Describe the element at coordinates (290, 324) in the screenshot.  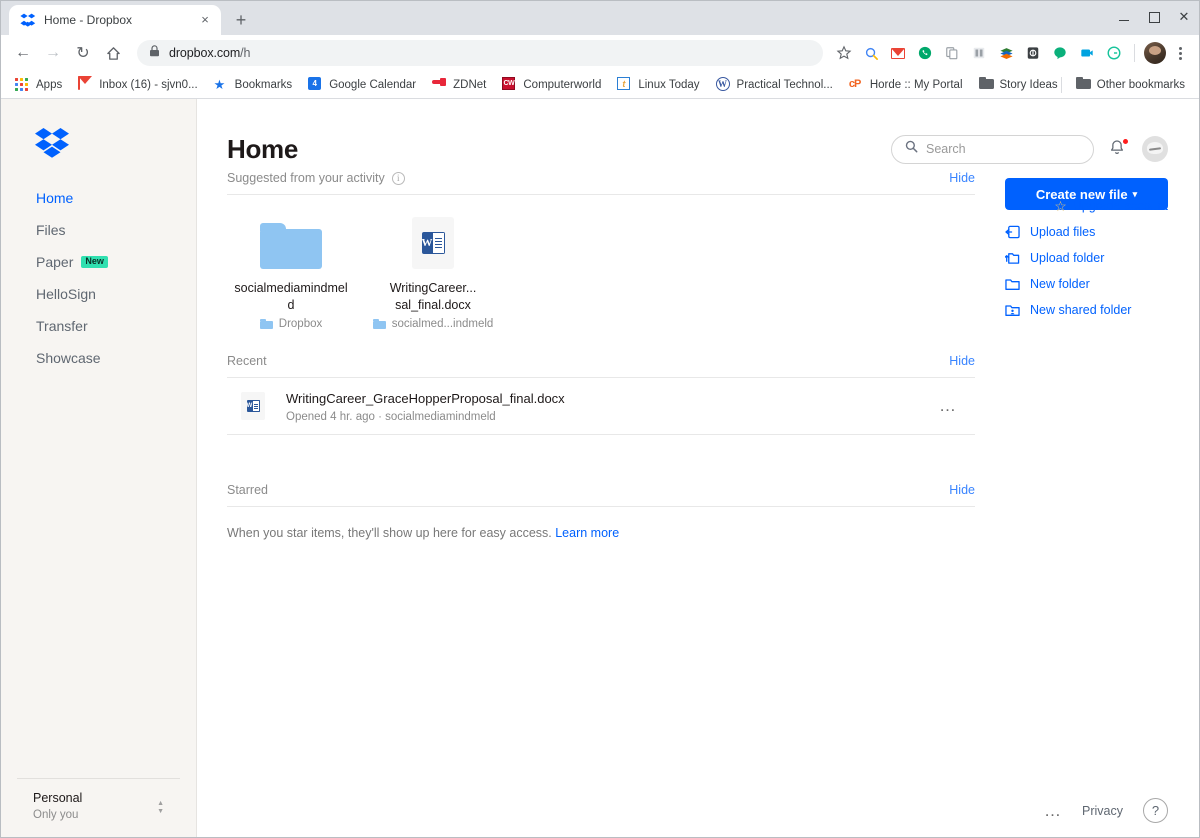
I see `tile-location: Dropbox` at that location.